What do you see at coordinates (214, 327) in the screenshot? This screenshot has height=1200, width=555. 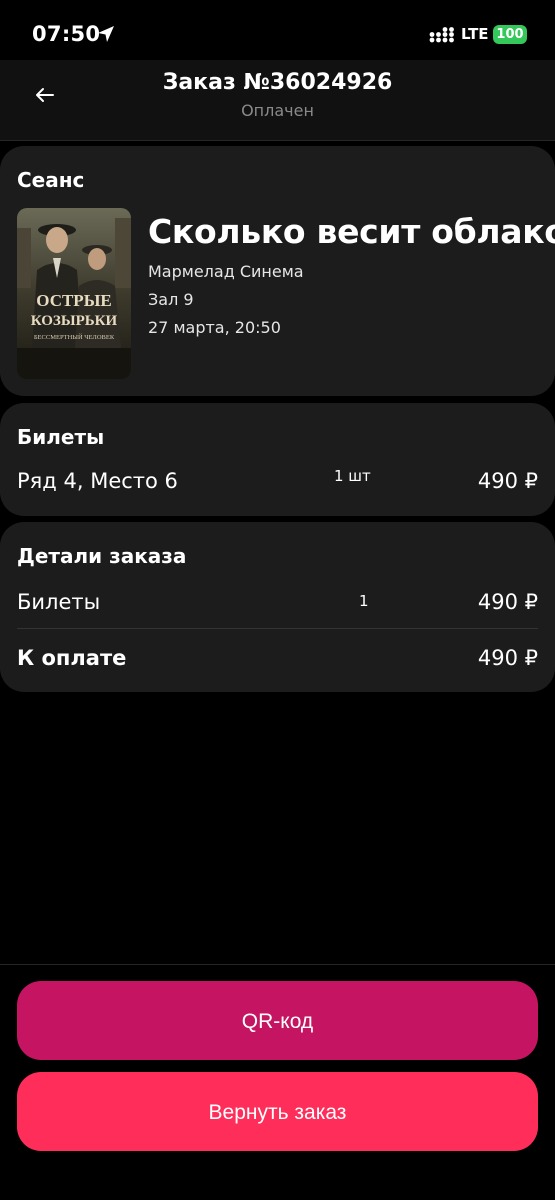 I see `session-datetime: 27 марта, 20:50` at bounding box center [214, 327].